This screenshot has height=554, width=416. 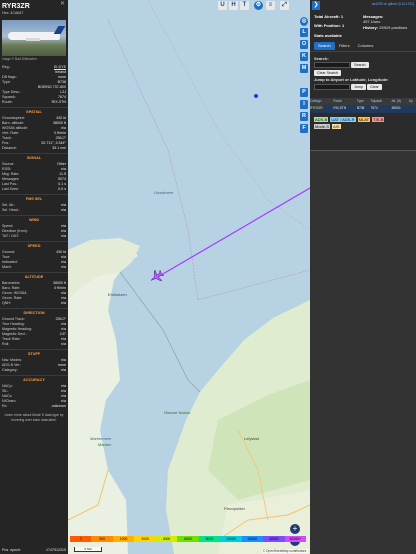 What do you see at coordinates (222, 5) in the screenshot?
I see `map-button-u: U` at bounding box center [222, 5].